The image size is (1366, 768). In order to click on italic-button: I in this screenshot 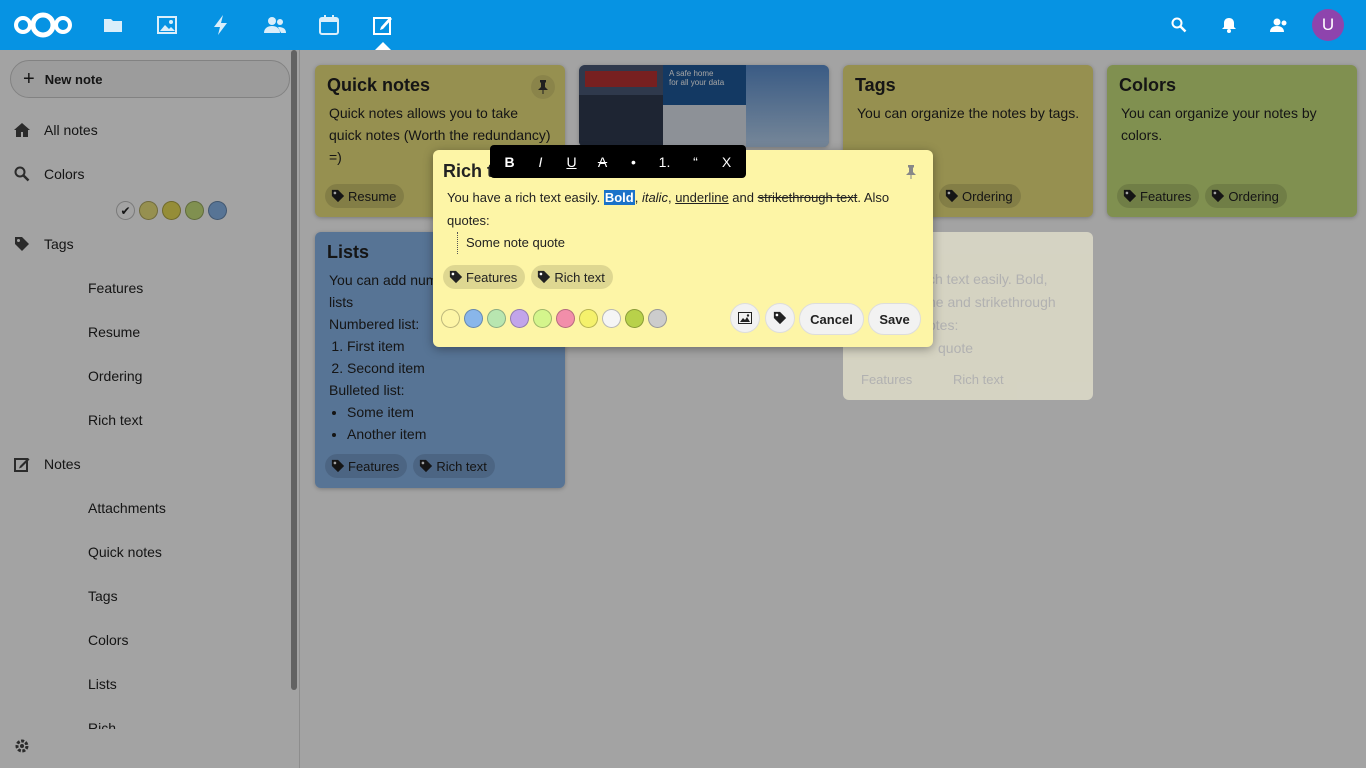, I will do `click(541, 162)`.